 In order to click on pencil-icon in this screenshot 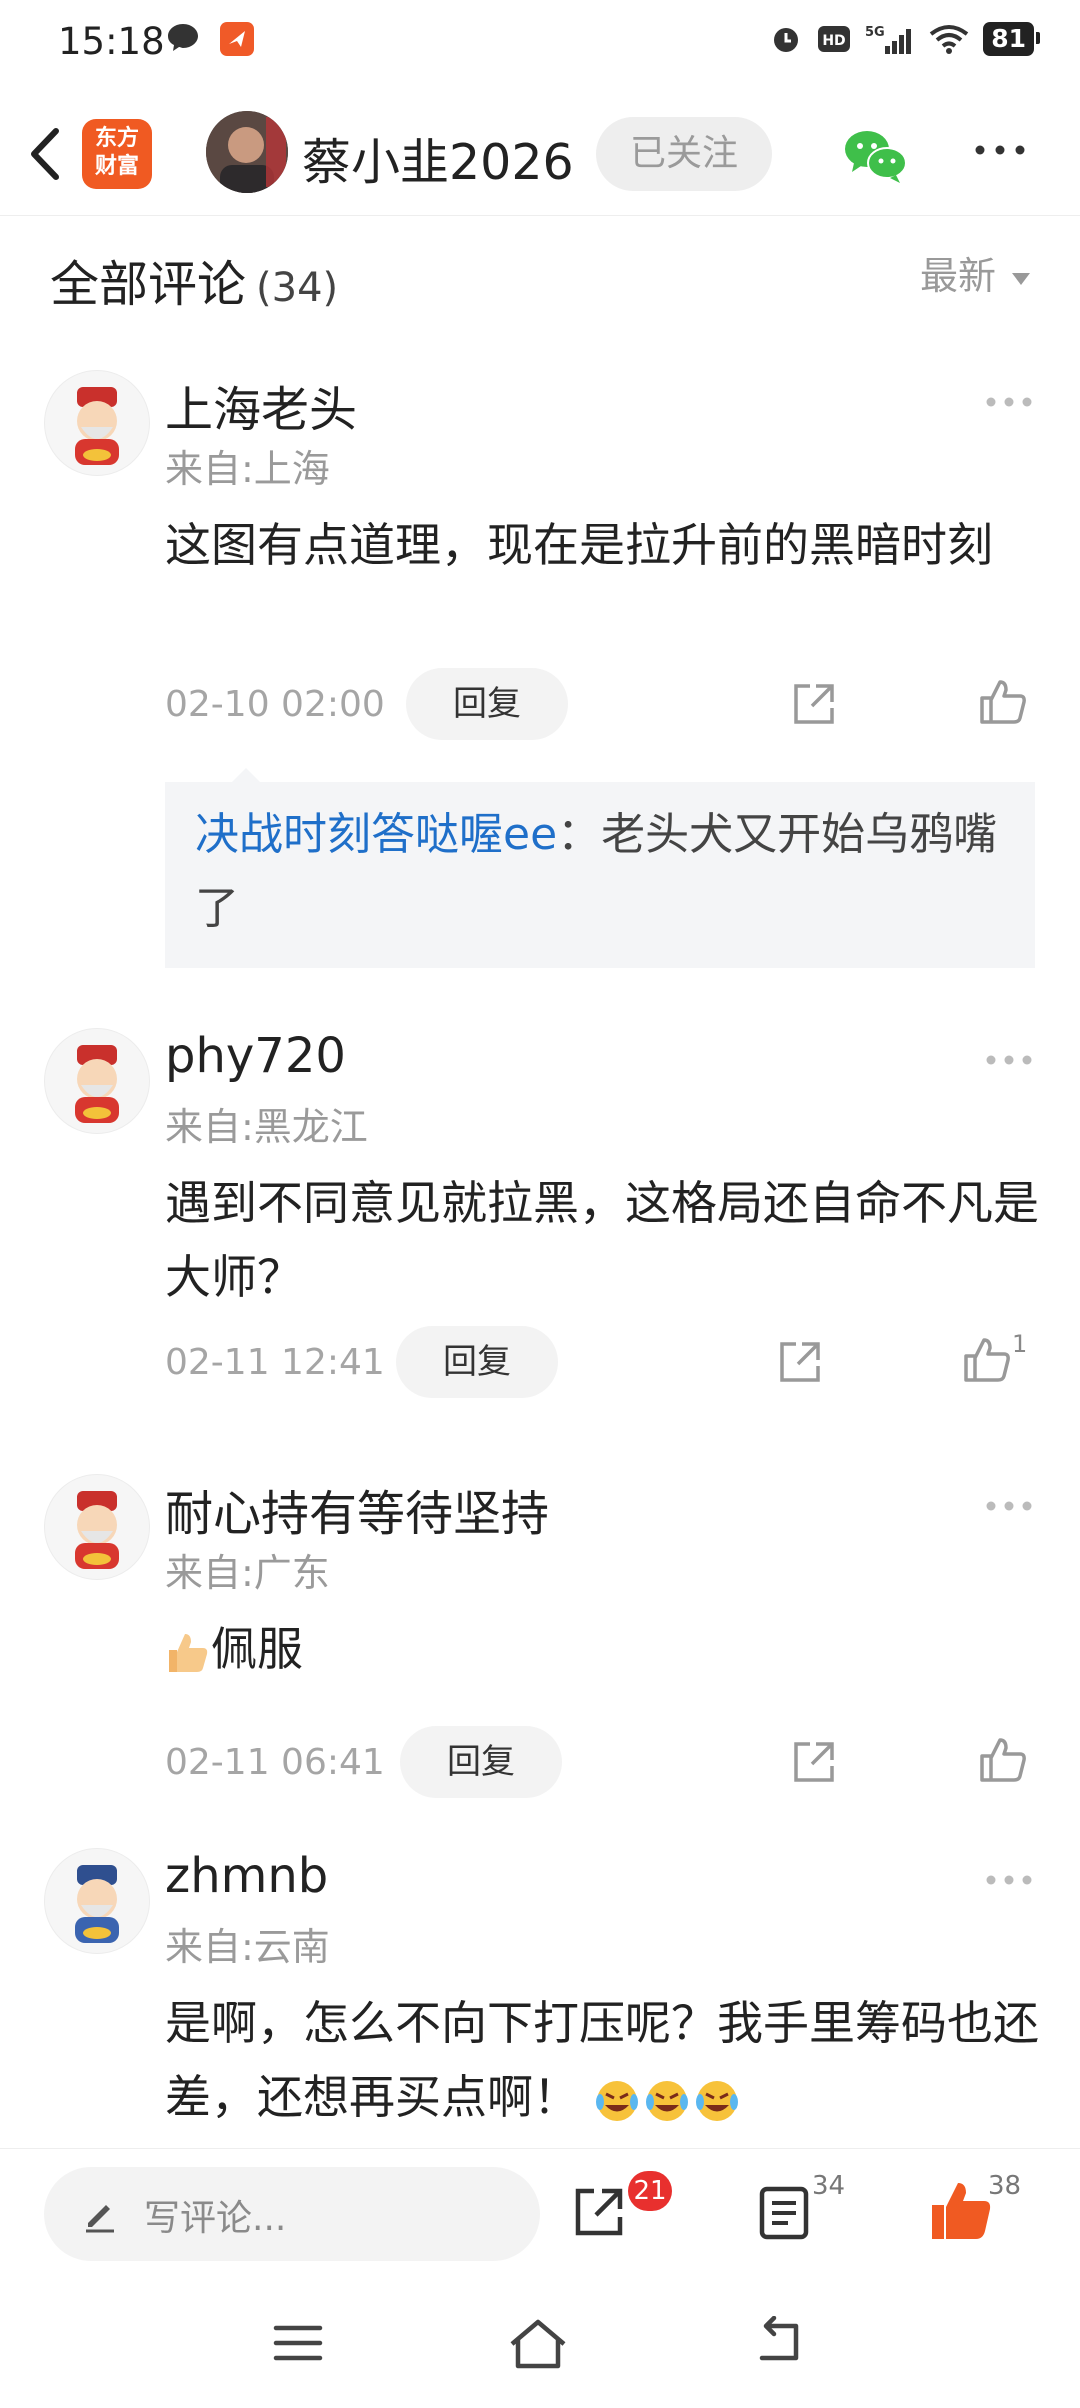, I will do `click(100, 2219)`.